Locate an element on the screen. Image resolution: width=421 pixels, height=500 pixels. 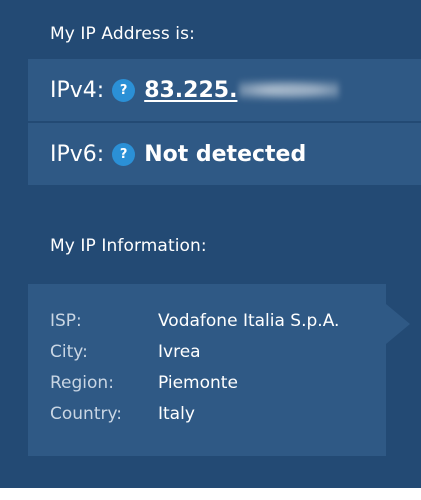
ipv6-row: IPv6: ? Not detected is located at coordinates (224, 154).